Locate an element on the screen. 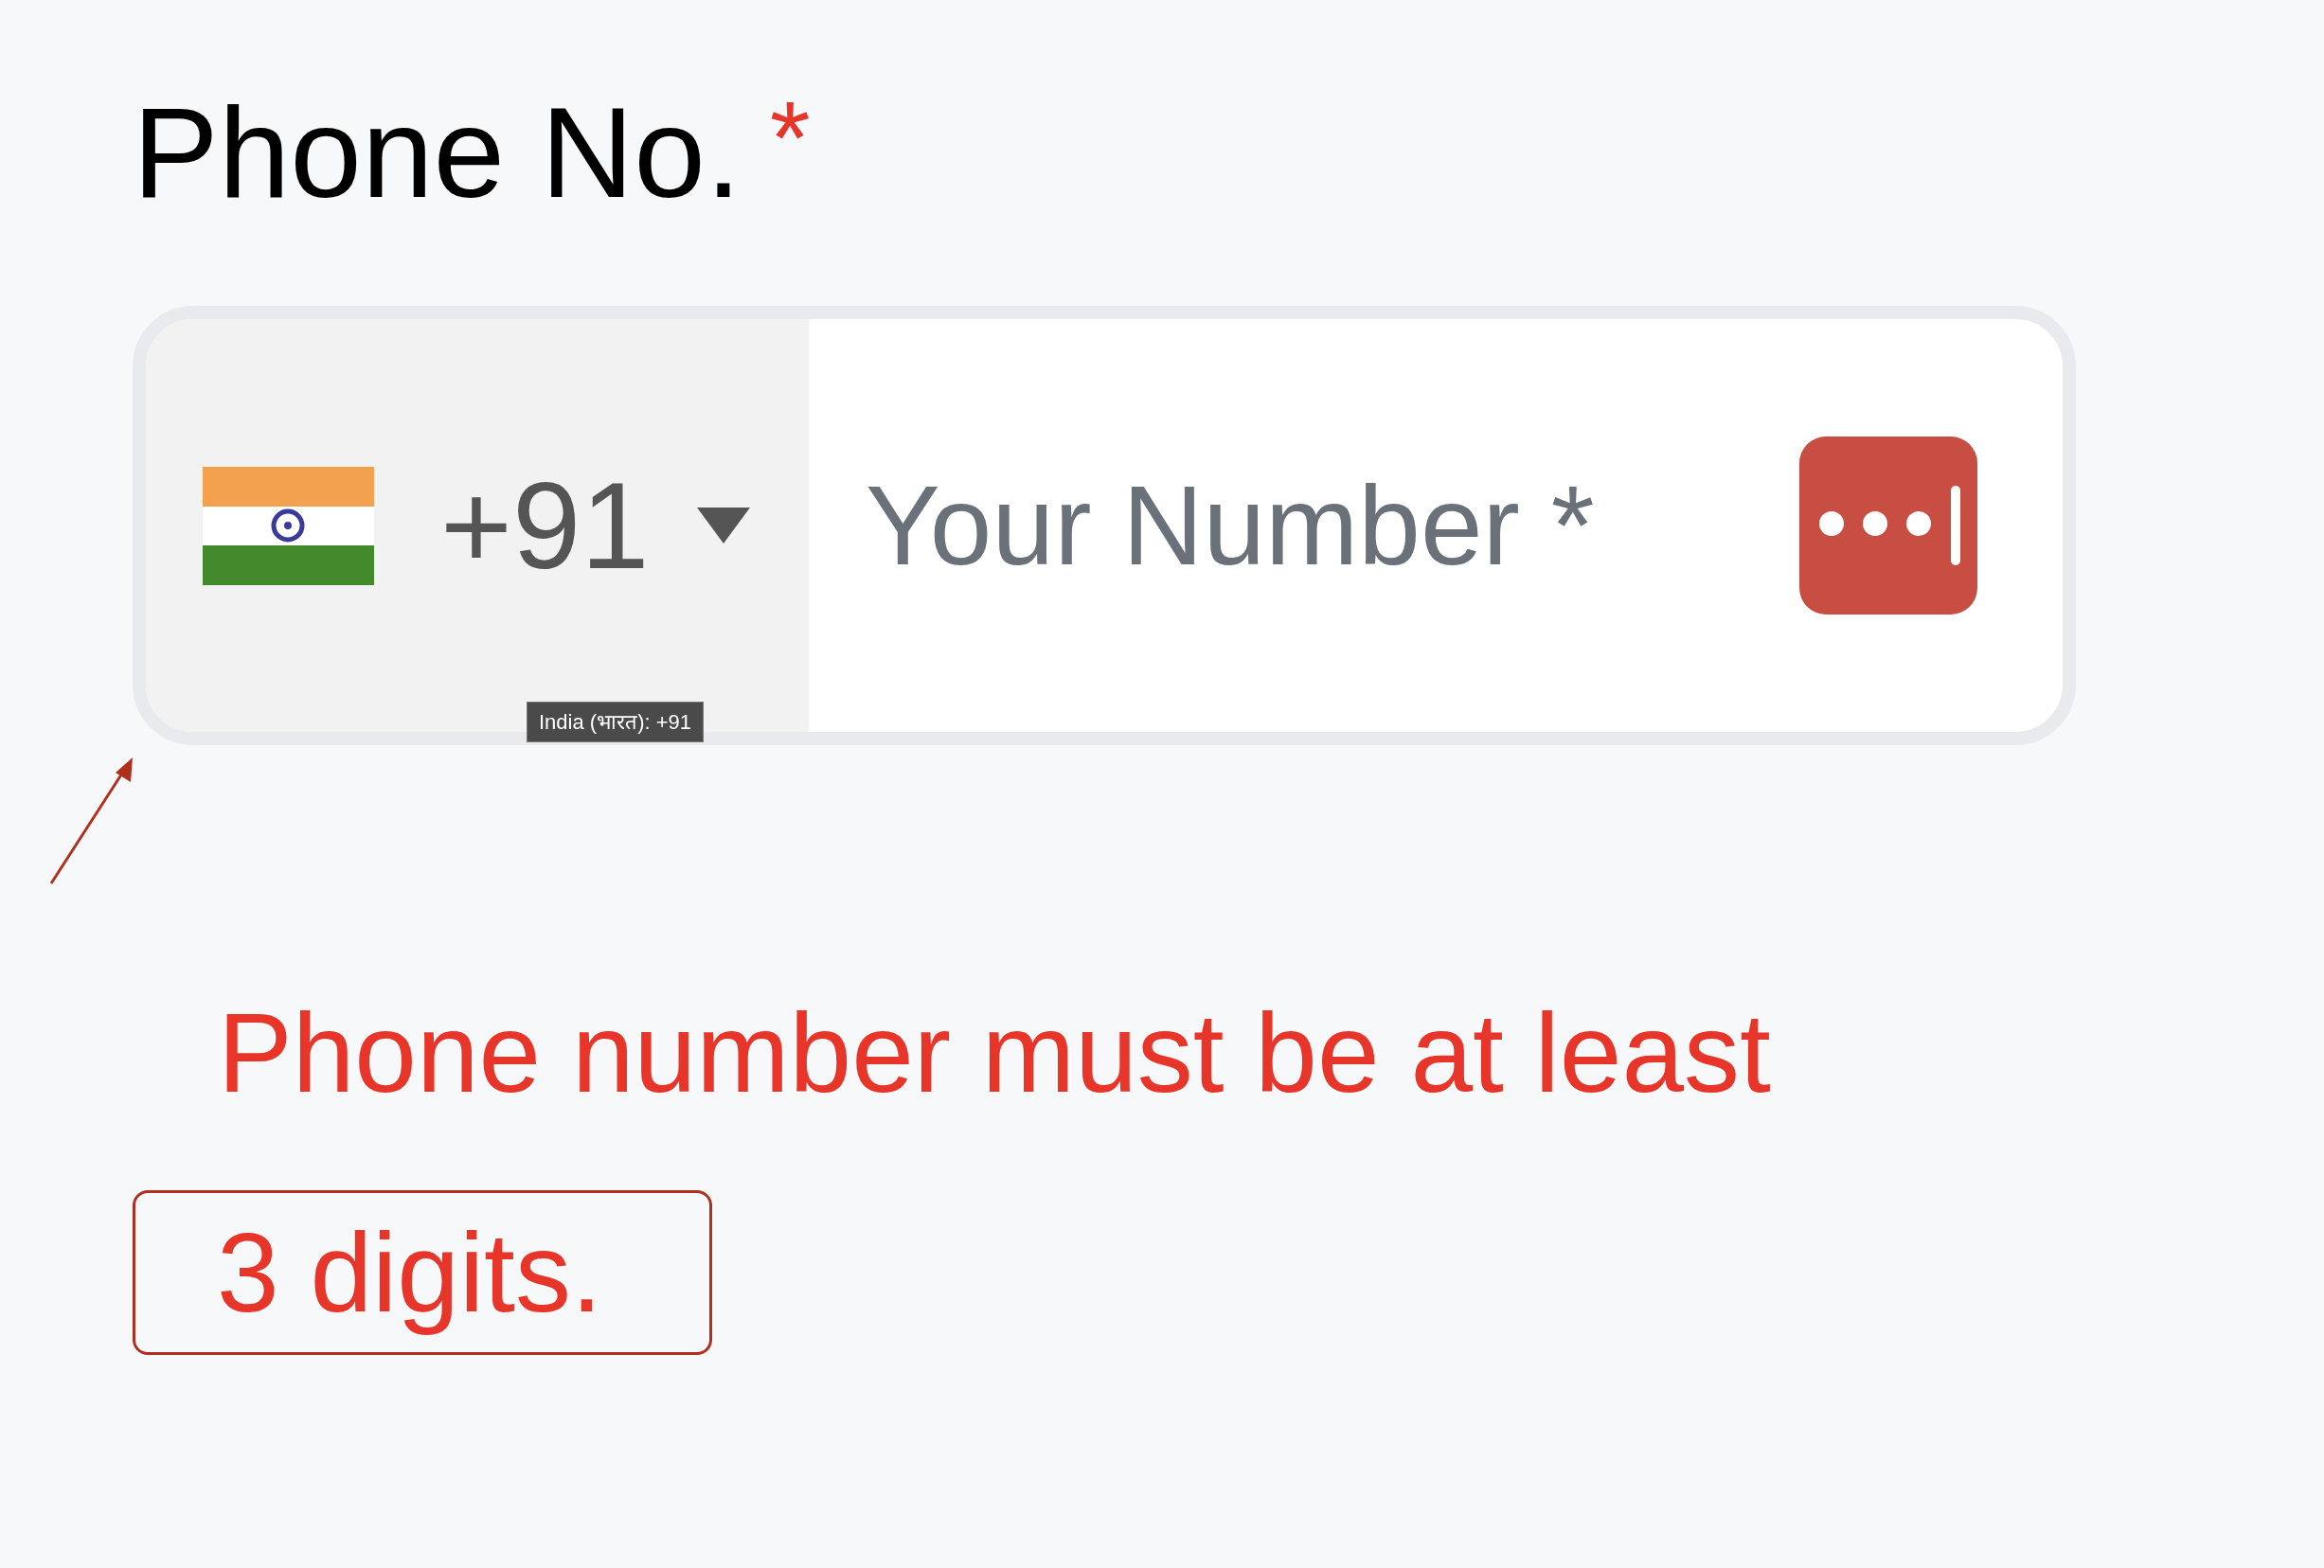 This screenshot has height=1568, width=2324. error-message: Phone number must be at least is located at coordinates (995, 1053).